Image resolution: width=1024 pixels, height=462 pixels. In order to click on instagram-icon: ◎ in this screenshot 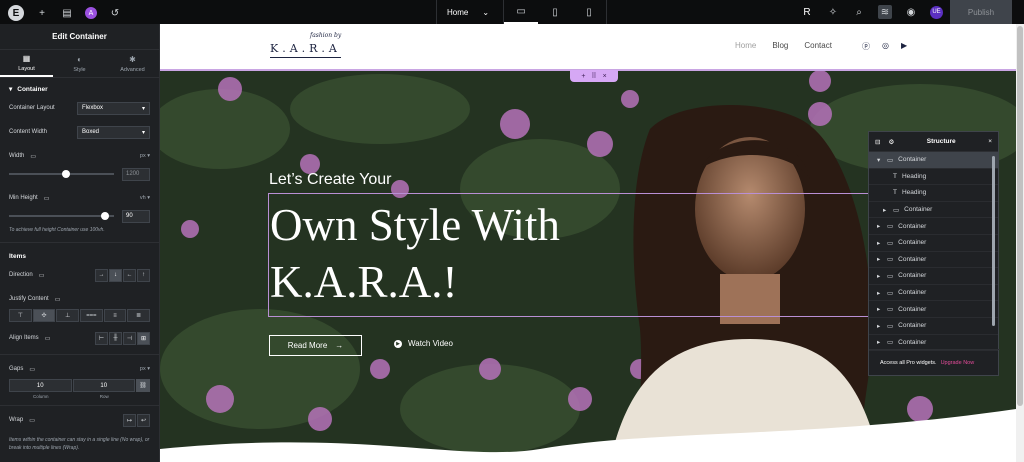, I will do `click(885, 46)`.